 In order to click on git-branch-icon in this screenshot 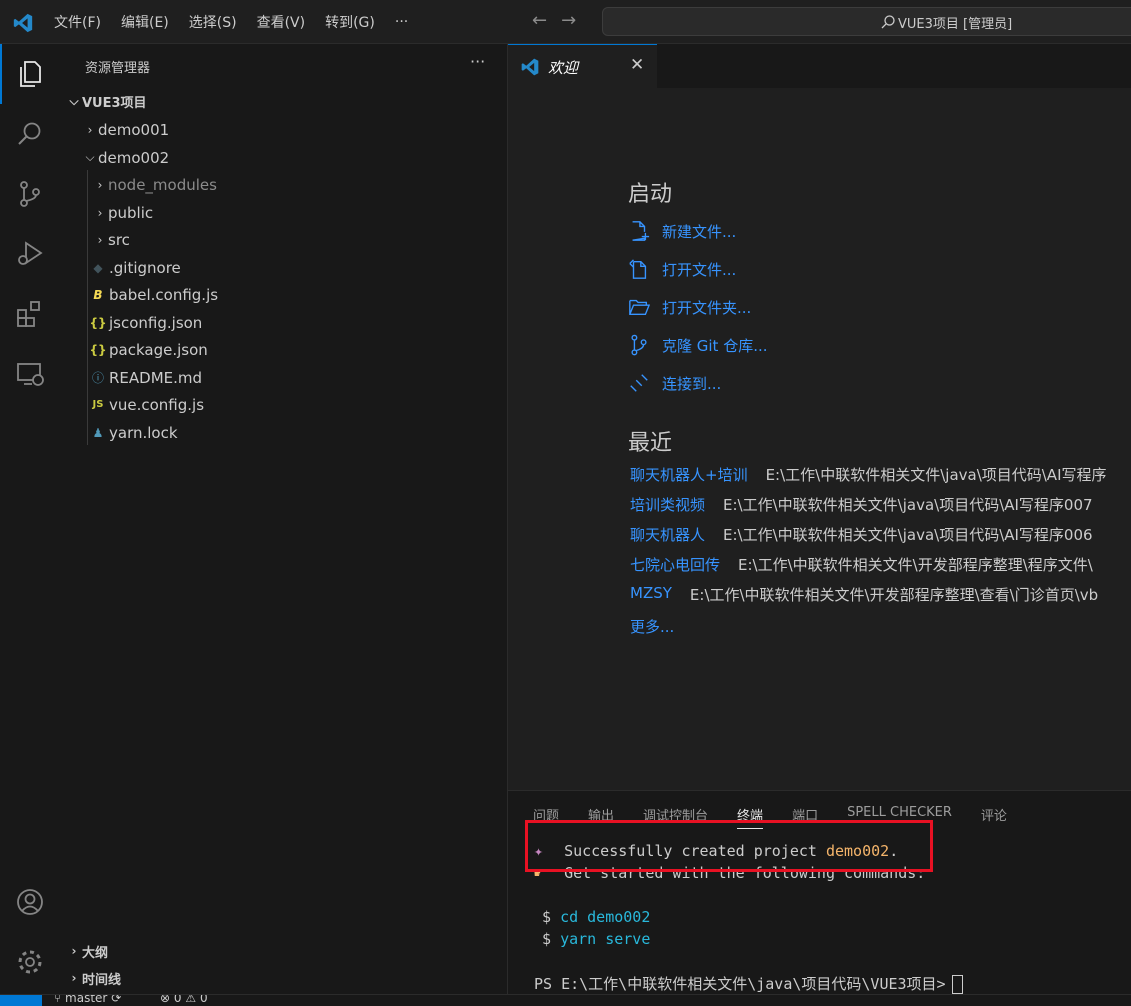, I will do `click(639, 345)`.